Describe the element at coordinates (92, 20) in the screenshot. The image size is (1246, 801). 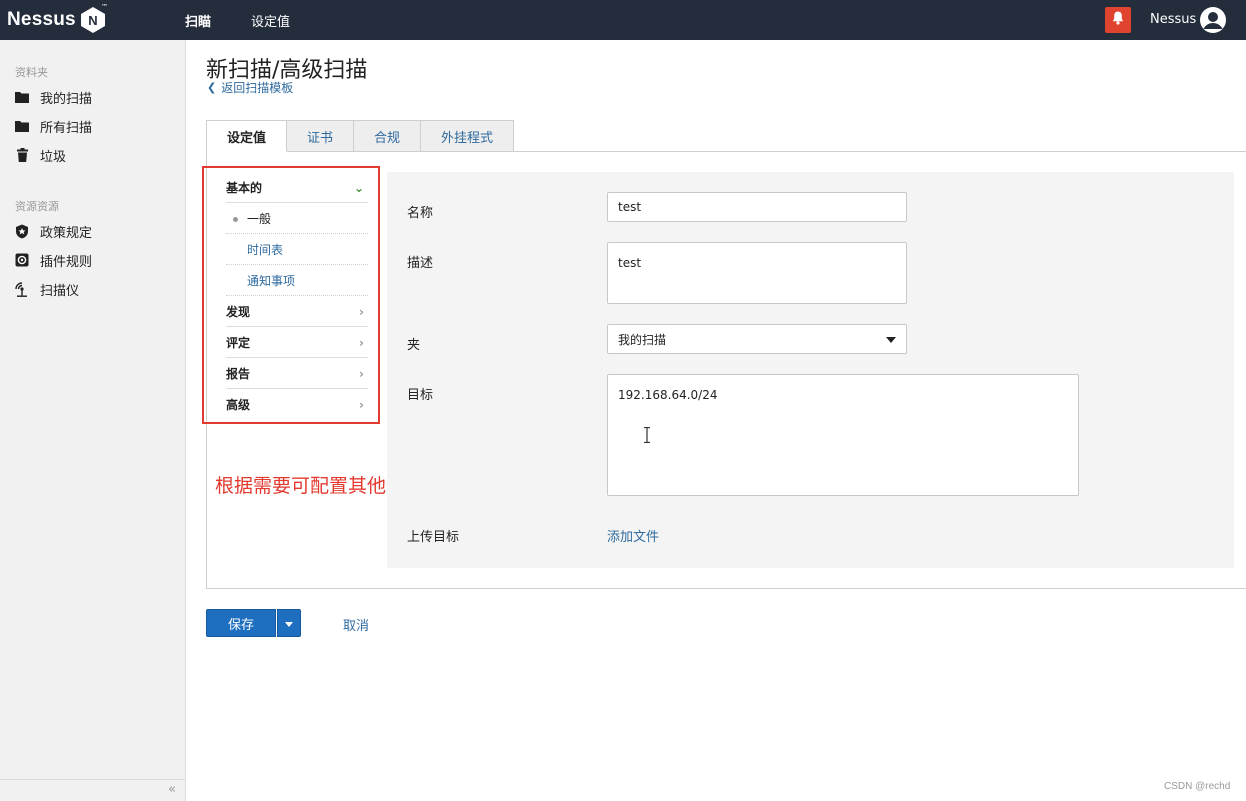
I see `logo-mark-letter: N` at that location.